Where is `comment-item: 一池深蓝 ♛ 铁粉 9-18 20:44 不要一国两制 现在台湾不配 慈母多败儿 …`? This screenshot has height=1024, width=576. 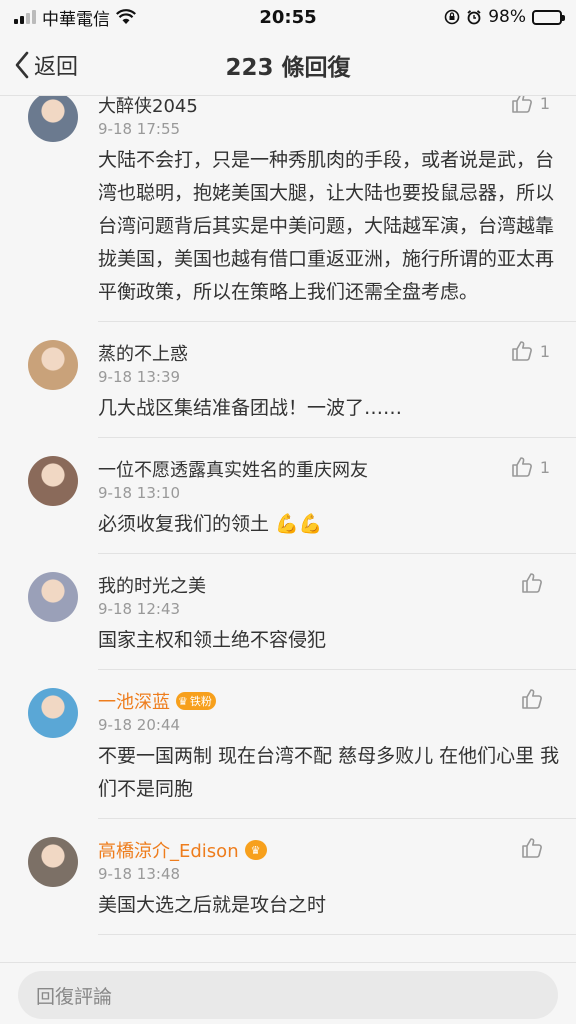
comment-item: 一池深蓝 ♛ 铁粉 9-18 20:44 不要一国两制 现在台湾不配 慈母多败儿 … is located at coordinates (288, 744).